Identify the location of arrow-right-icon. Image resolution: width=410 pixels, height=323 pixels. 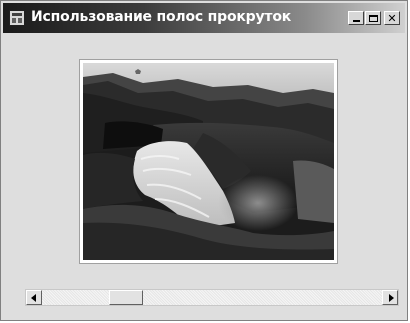
(391, 298).